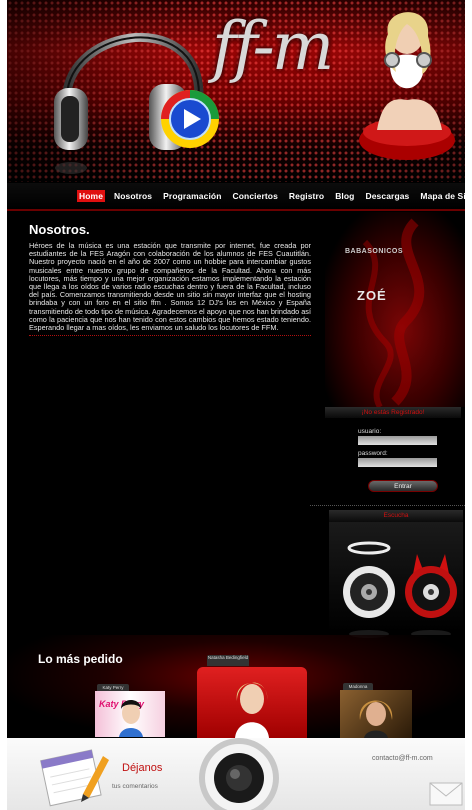  I want to click on password-label: password:, so click(373, 453).